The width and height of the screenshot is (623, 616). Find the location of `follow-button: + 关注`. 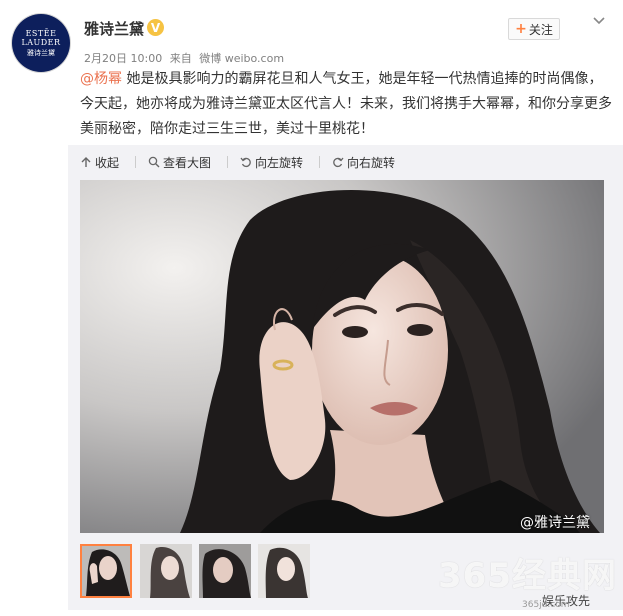

follow-button: + 关注 is located at coordinates (534, 29).